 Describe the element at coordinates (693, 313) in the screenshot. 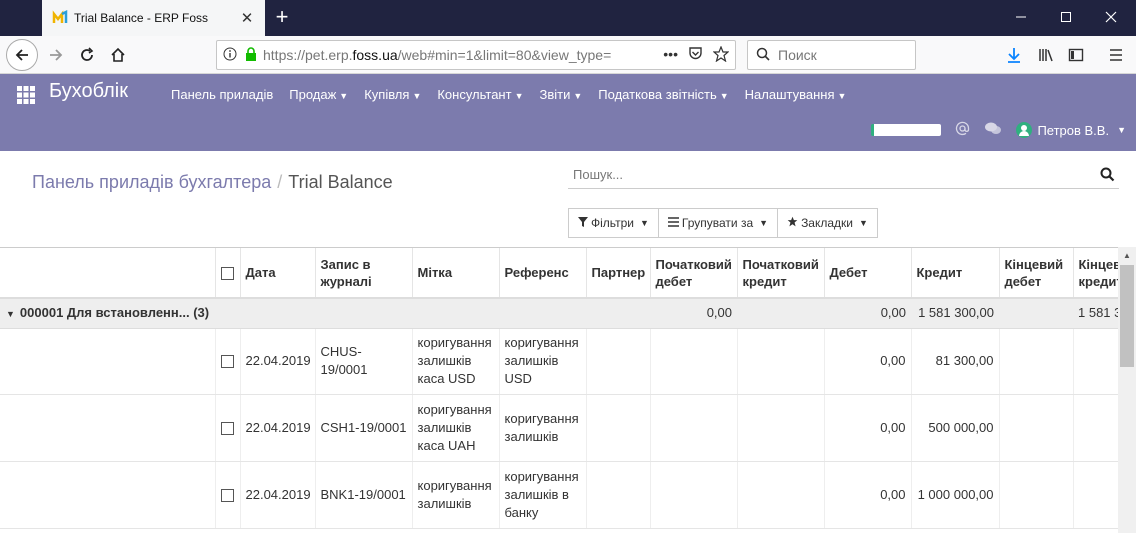

I see `group-initial-debit: 0,00` at that location.